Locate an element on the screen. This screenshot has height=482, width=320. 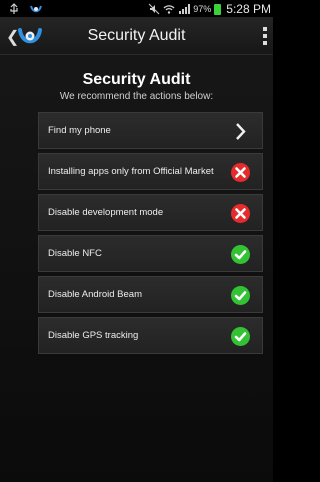
audit-item-label: Disable GPS tracking is located at coordinates (93, 335).